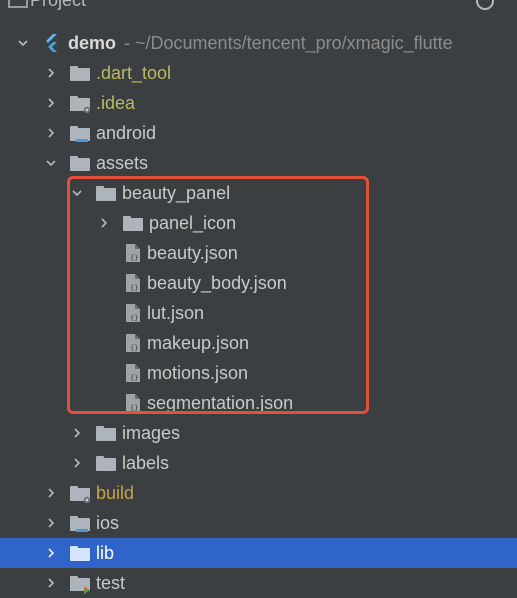 The height and width of the screenshot is (598, 517). I want to click on source-folder-icon, so click(80, 553).